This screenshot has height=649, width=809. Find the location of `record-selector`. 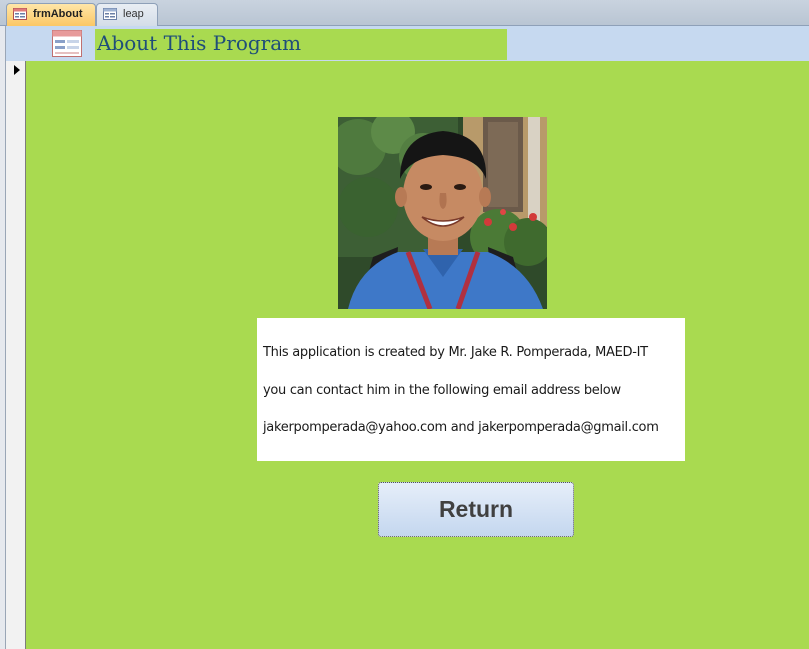

record-selector is located at coordinates (16, 355).